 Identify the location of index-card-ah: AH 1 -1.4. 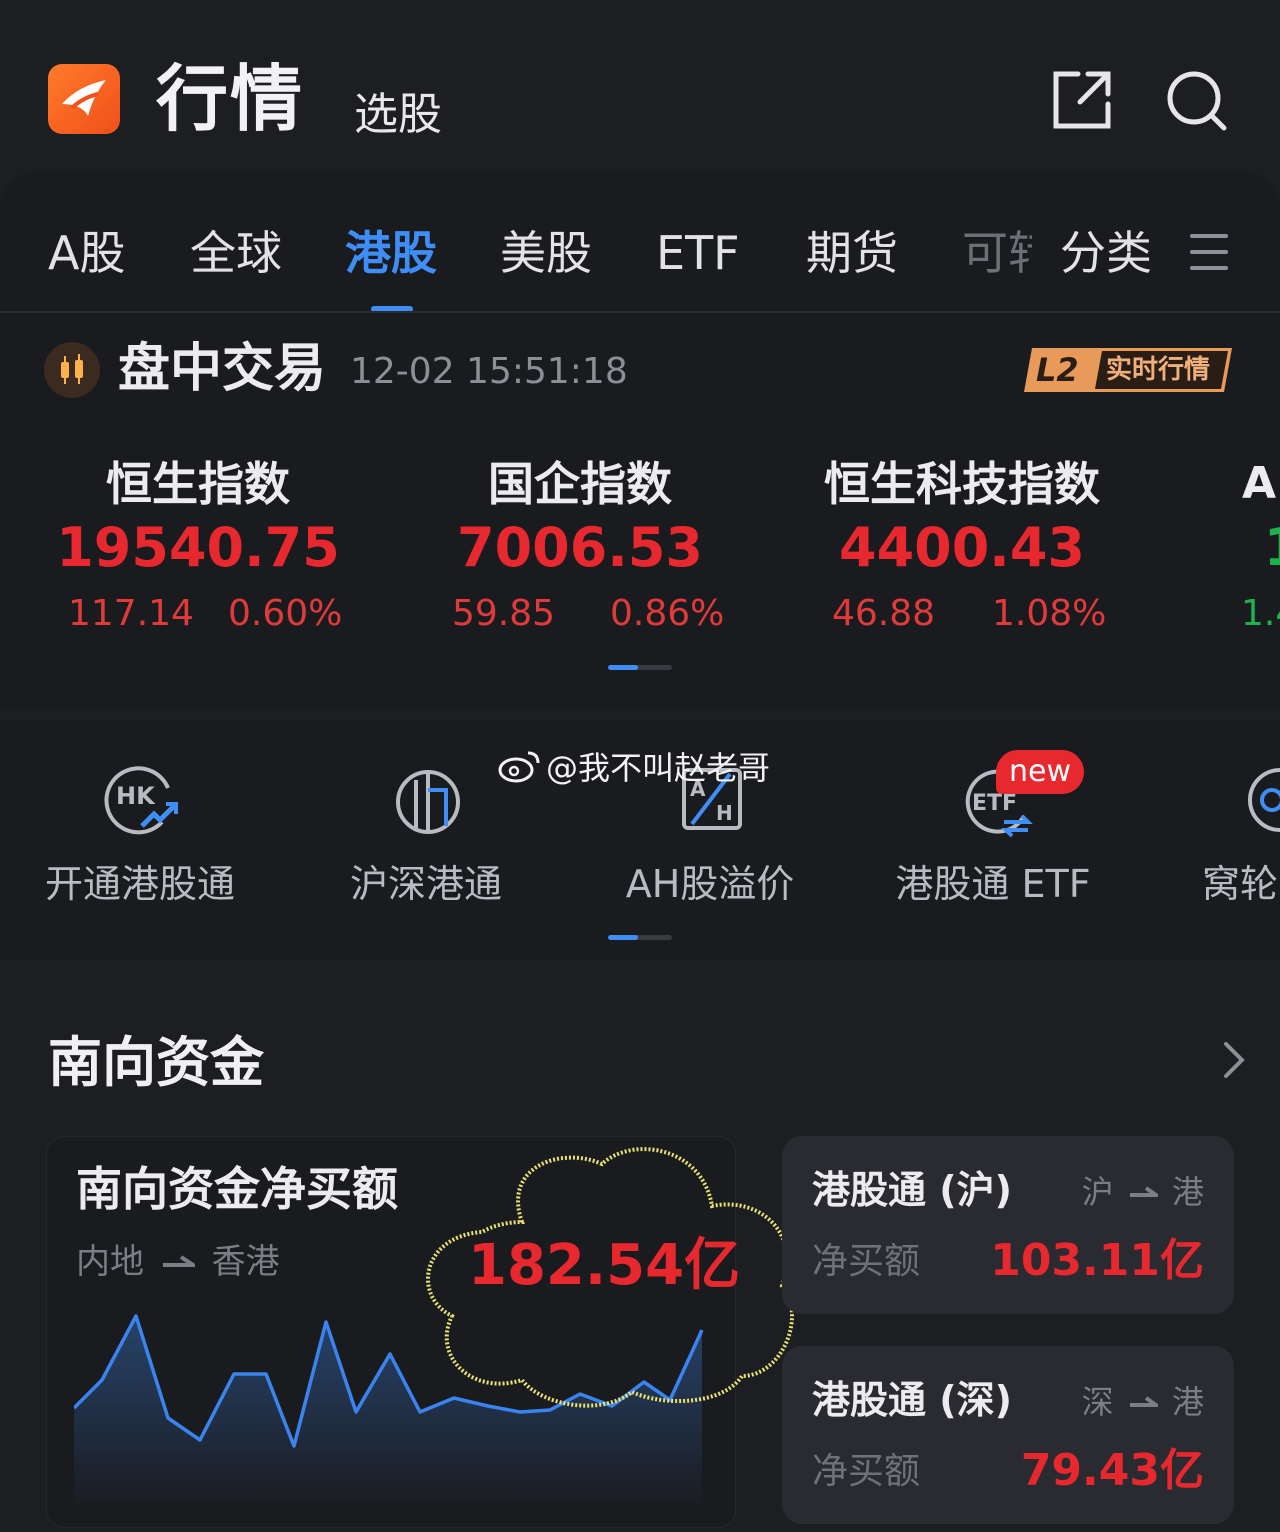
(1260, 550).